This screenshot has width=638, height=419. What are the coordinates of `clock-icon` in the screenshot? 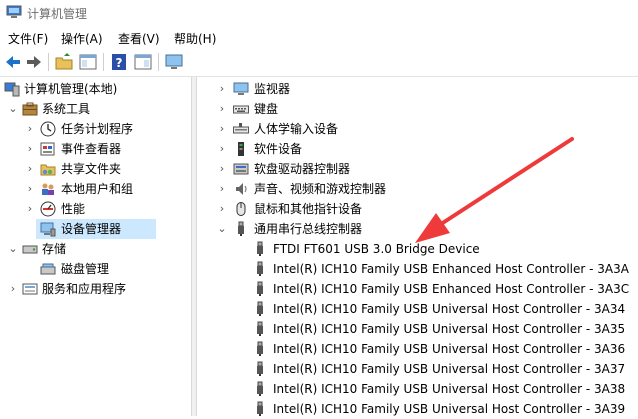 It's located at (48, 129).